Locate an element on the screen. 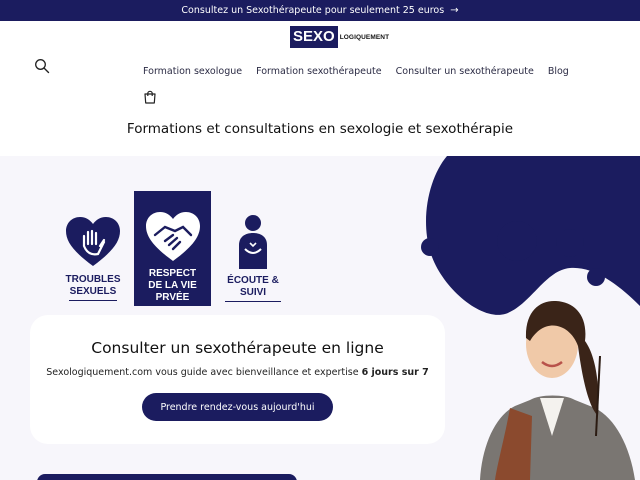  feature-troubles-line2: SEXUELS is located at coordinates (93, 291).